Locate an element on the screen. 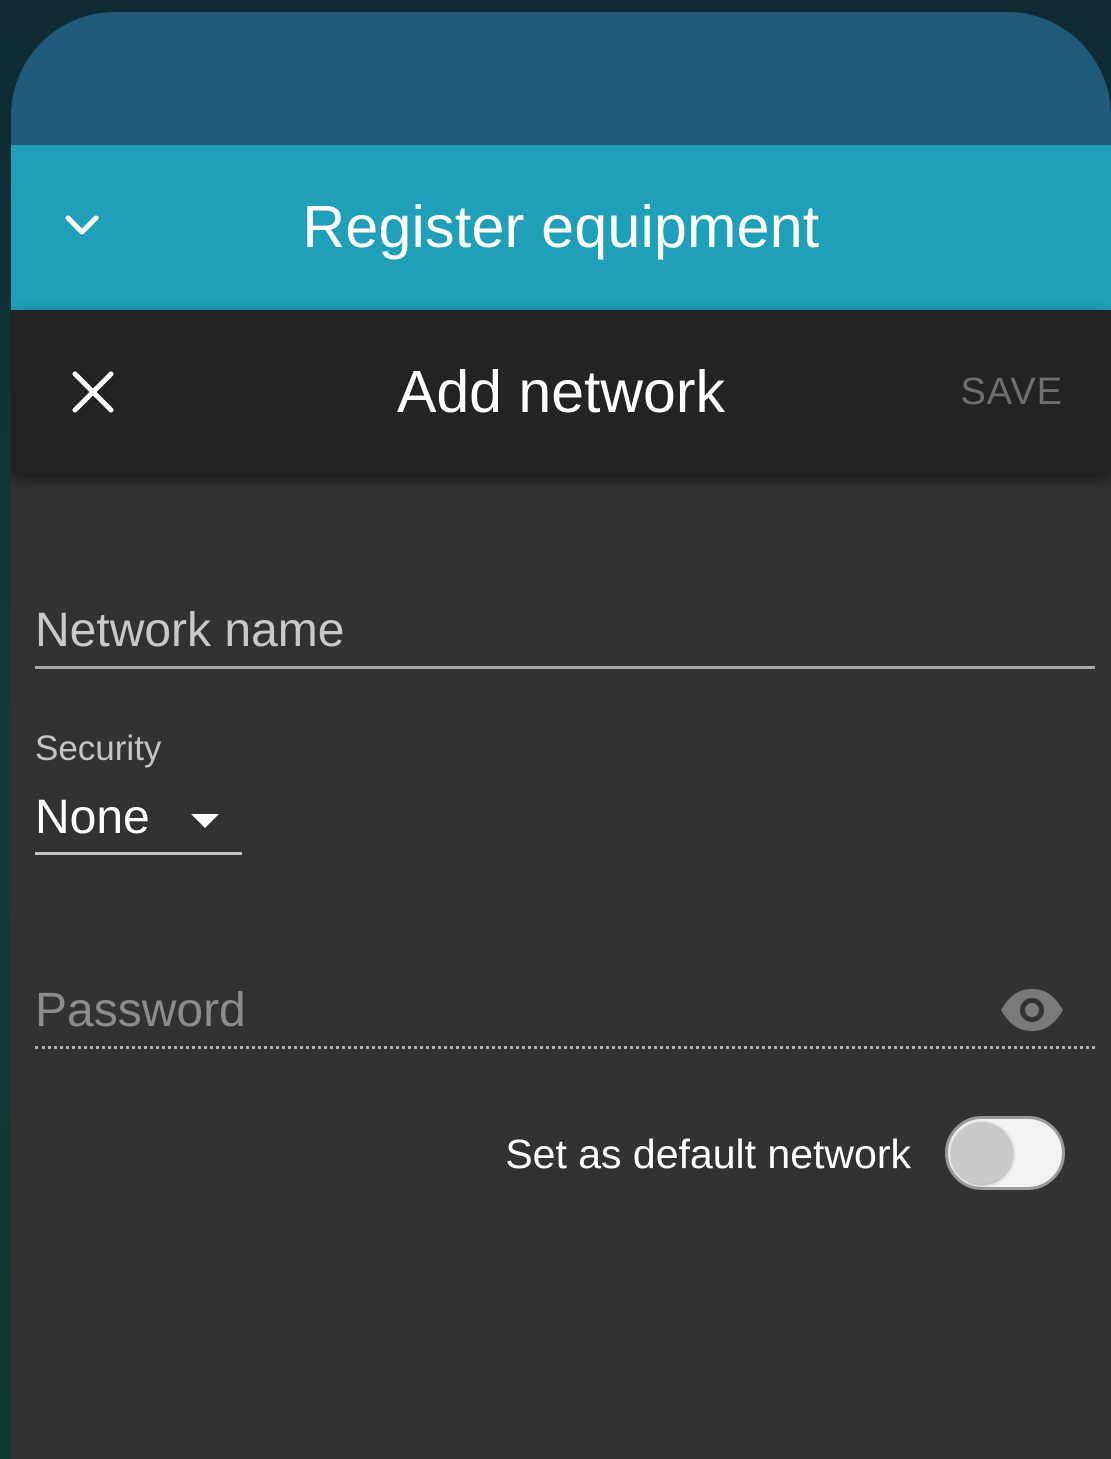  password-input is located at coordinates (485, 1010).